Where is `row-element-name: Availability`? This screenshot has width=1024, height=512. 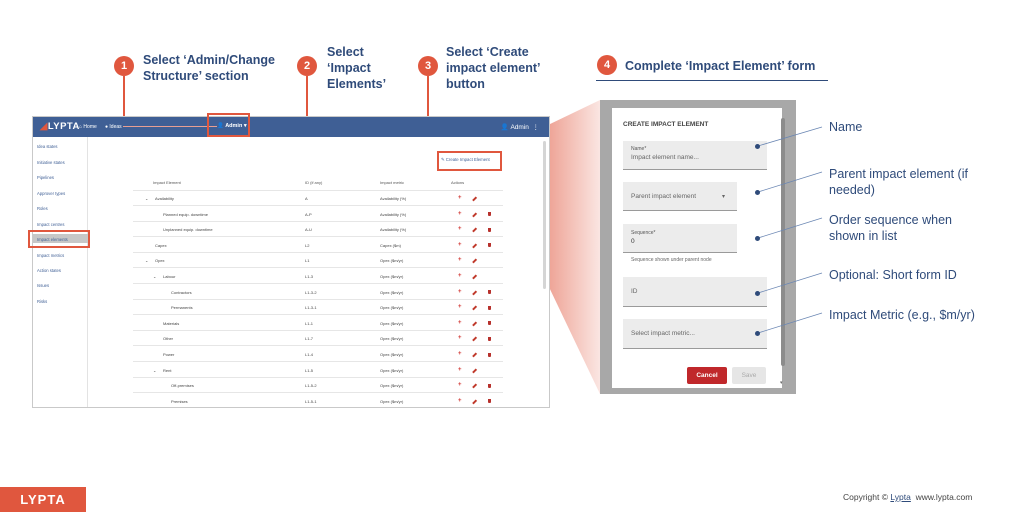 row-element-name: Availability is located at coordinates (164, 198).